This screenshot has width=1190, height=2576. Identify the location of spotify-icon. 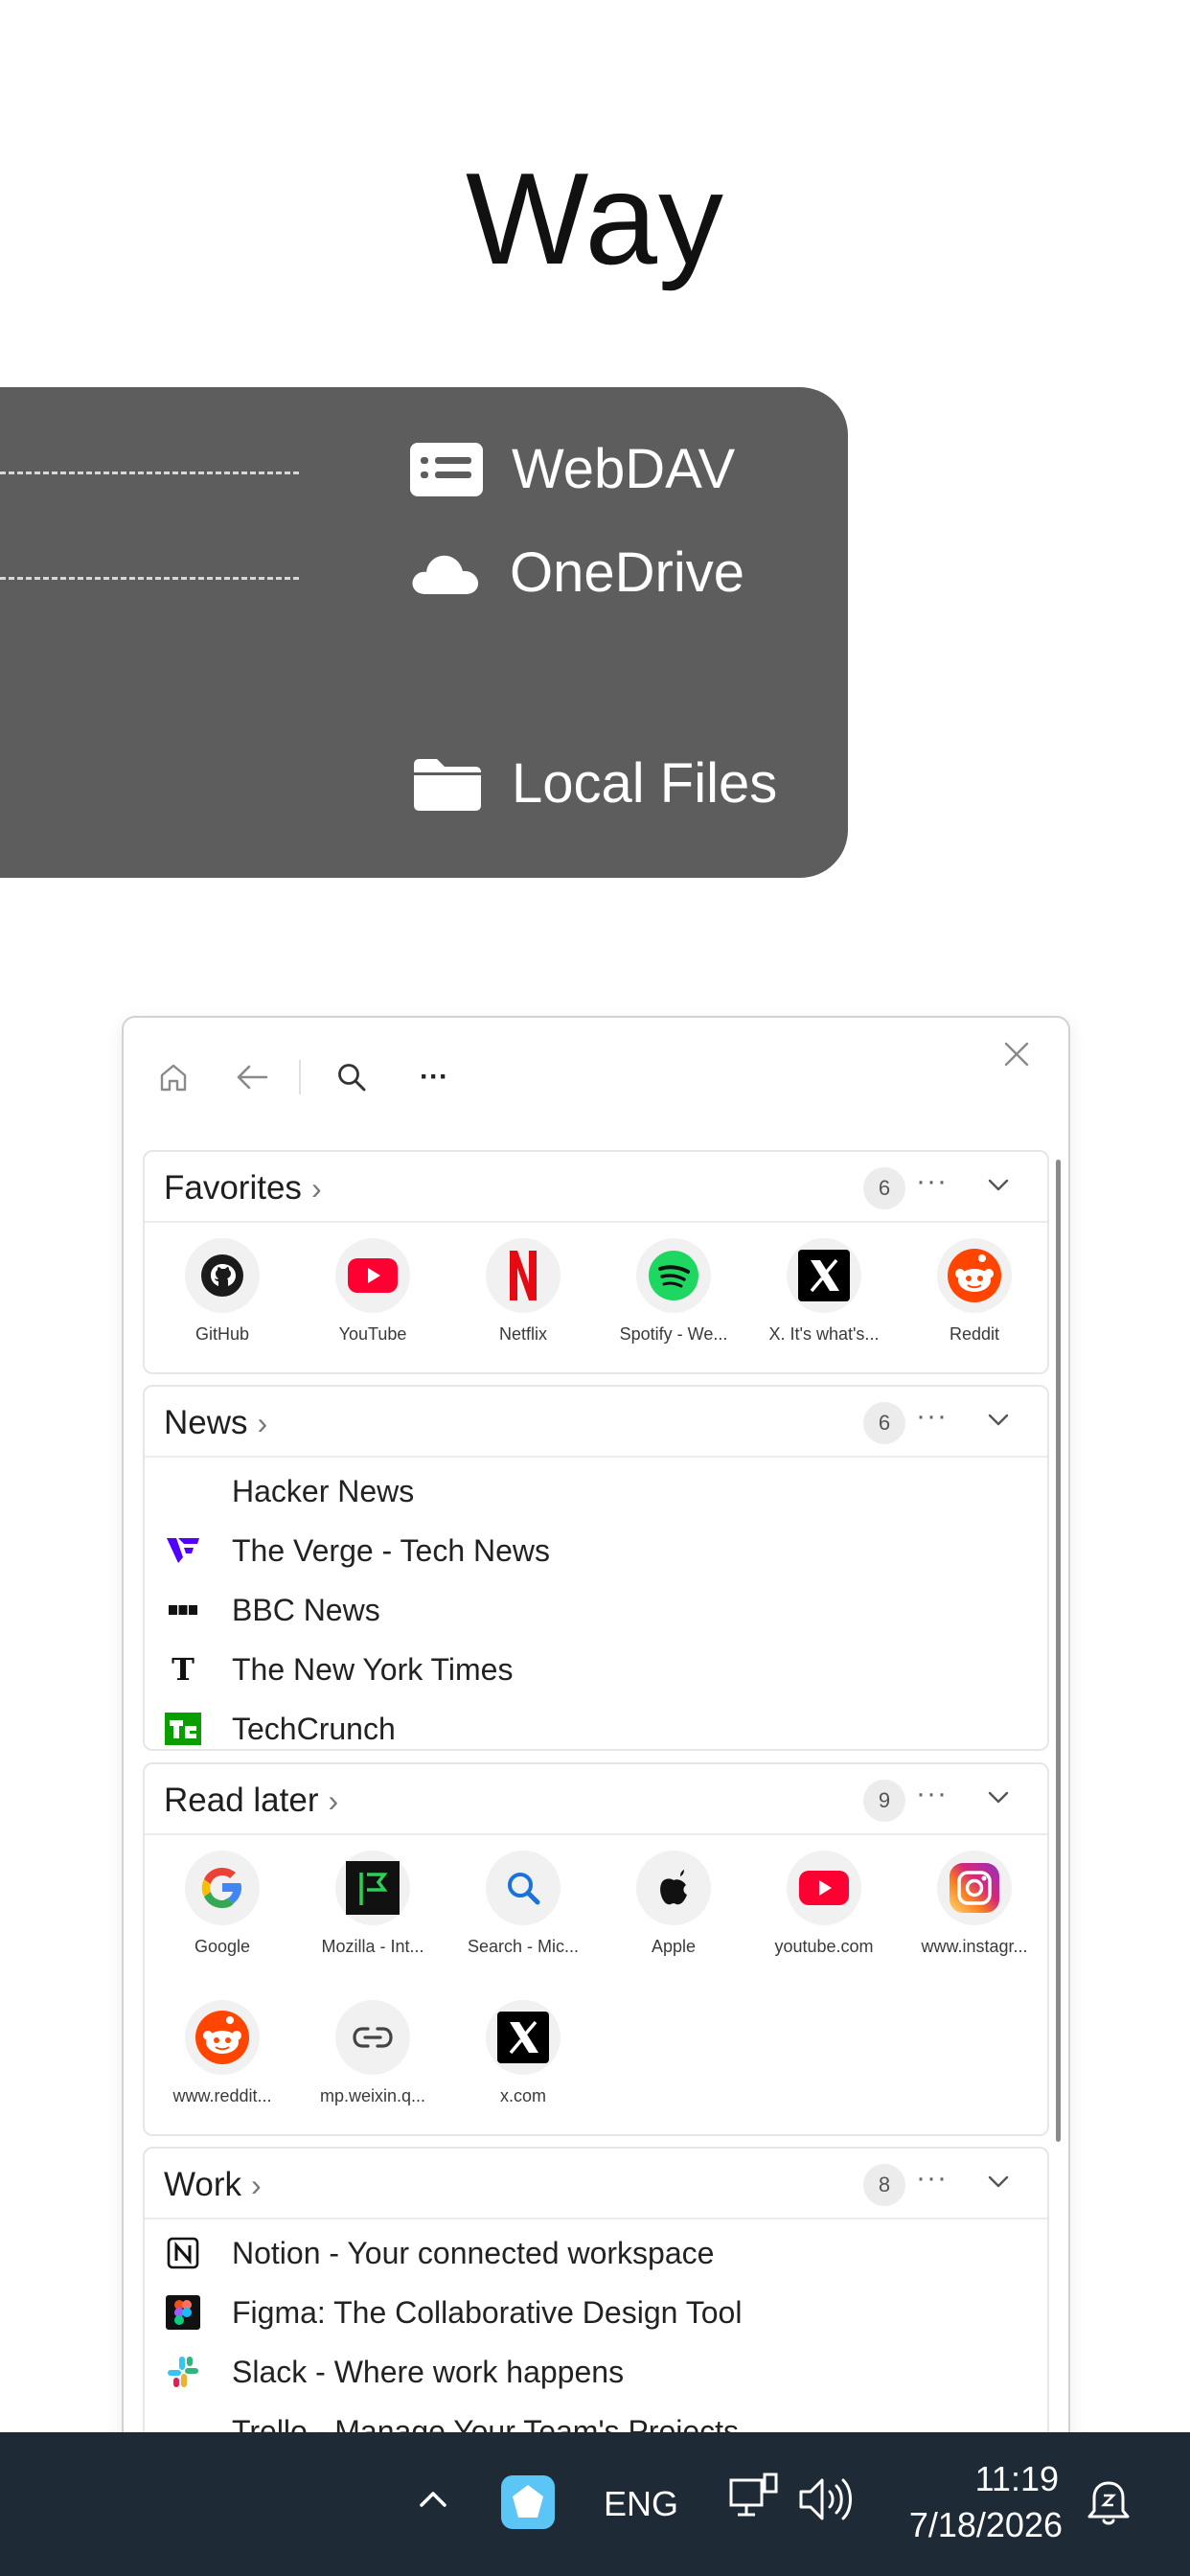
(673, 1275).